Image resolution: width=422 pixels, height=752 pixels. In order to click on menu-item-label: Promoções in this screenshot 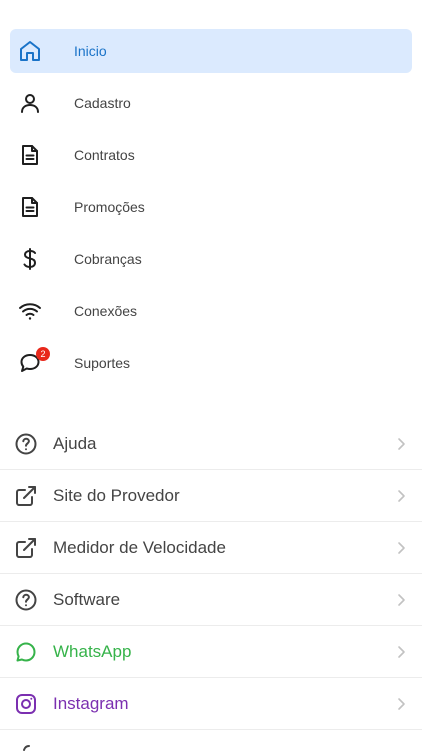, I will do `click(109, 207)`.